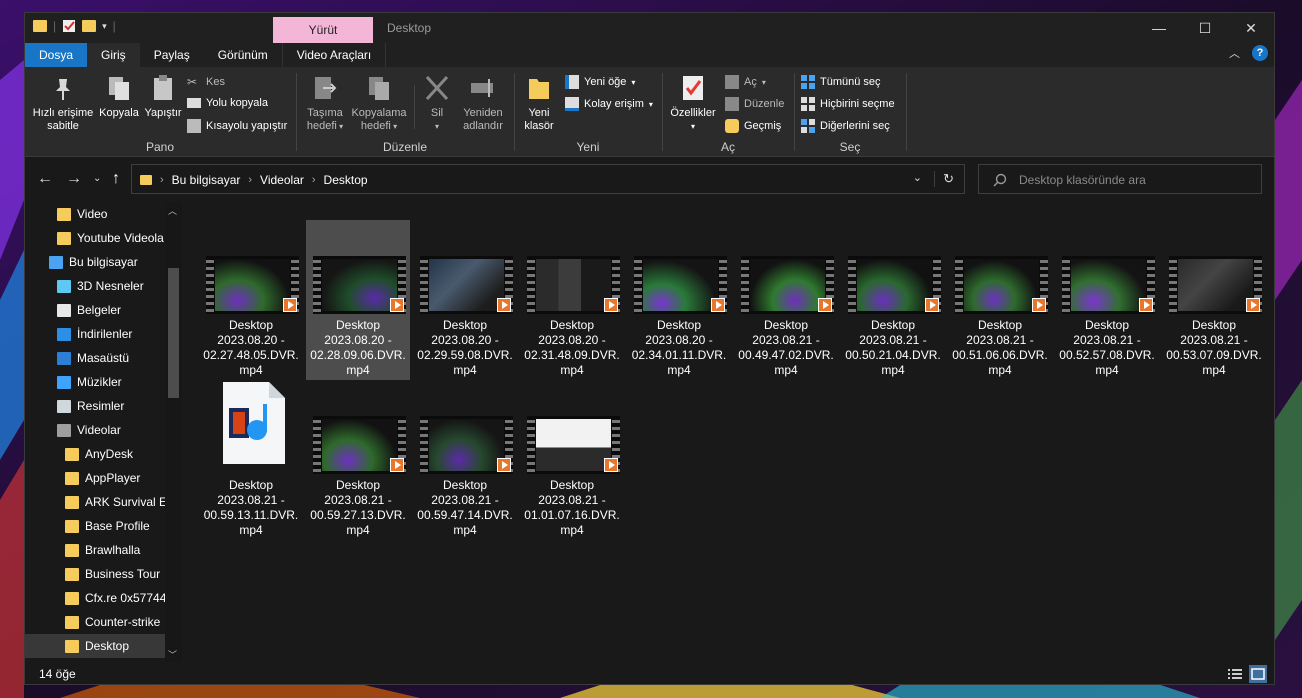 Image resolution: width=1302 pixels, height=698 pixels. What do you see at coordinates (89, 26) in the screenshot?
I see `new-folder-icon` at bounding box center [89, 26].